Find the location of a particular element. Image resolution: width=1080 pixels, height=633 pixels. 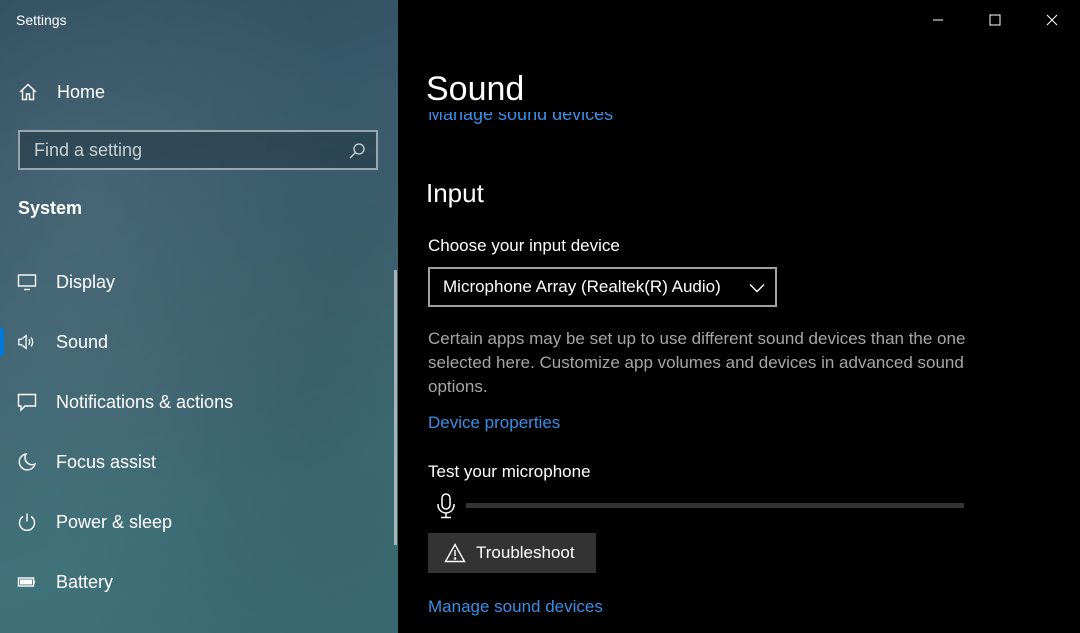

search-box is located at coordinates (198, 150).